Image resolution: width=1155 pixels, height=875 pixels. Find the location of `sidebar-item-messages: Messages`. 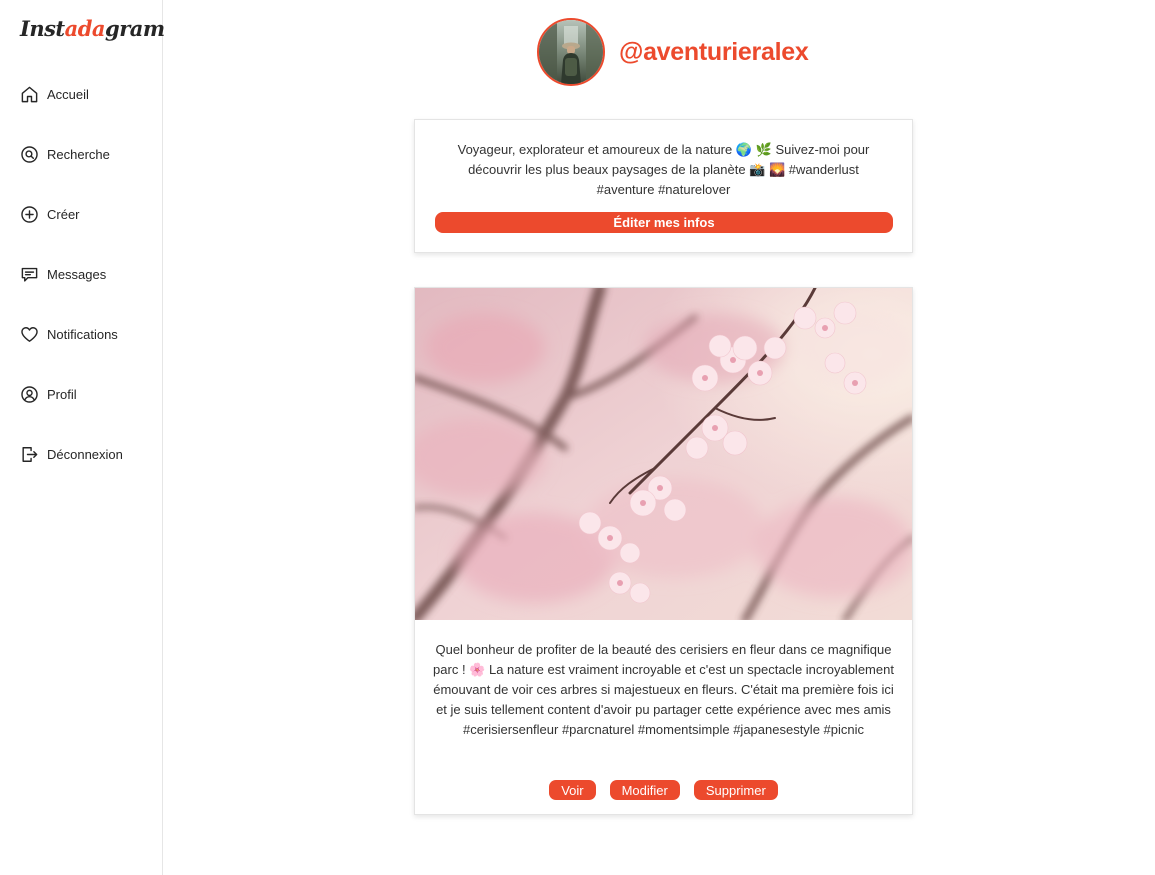

sidebar-item-messages: Messages is located at coordinates (87, 274).